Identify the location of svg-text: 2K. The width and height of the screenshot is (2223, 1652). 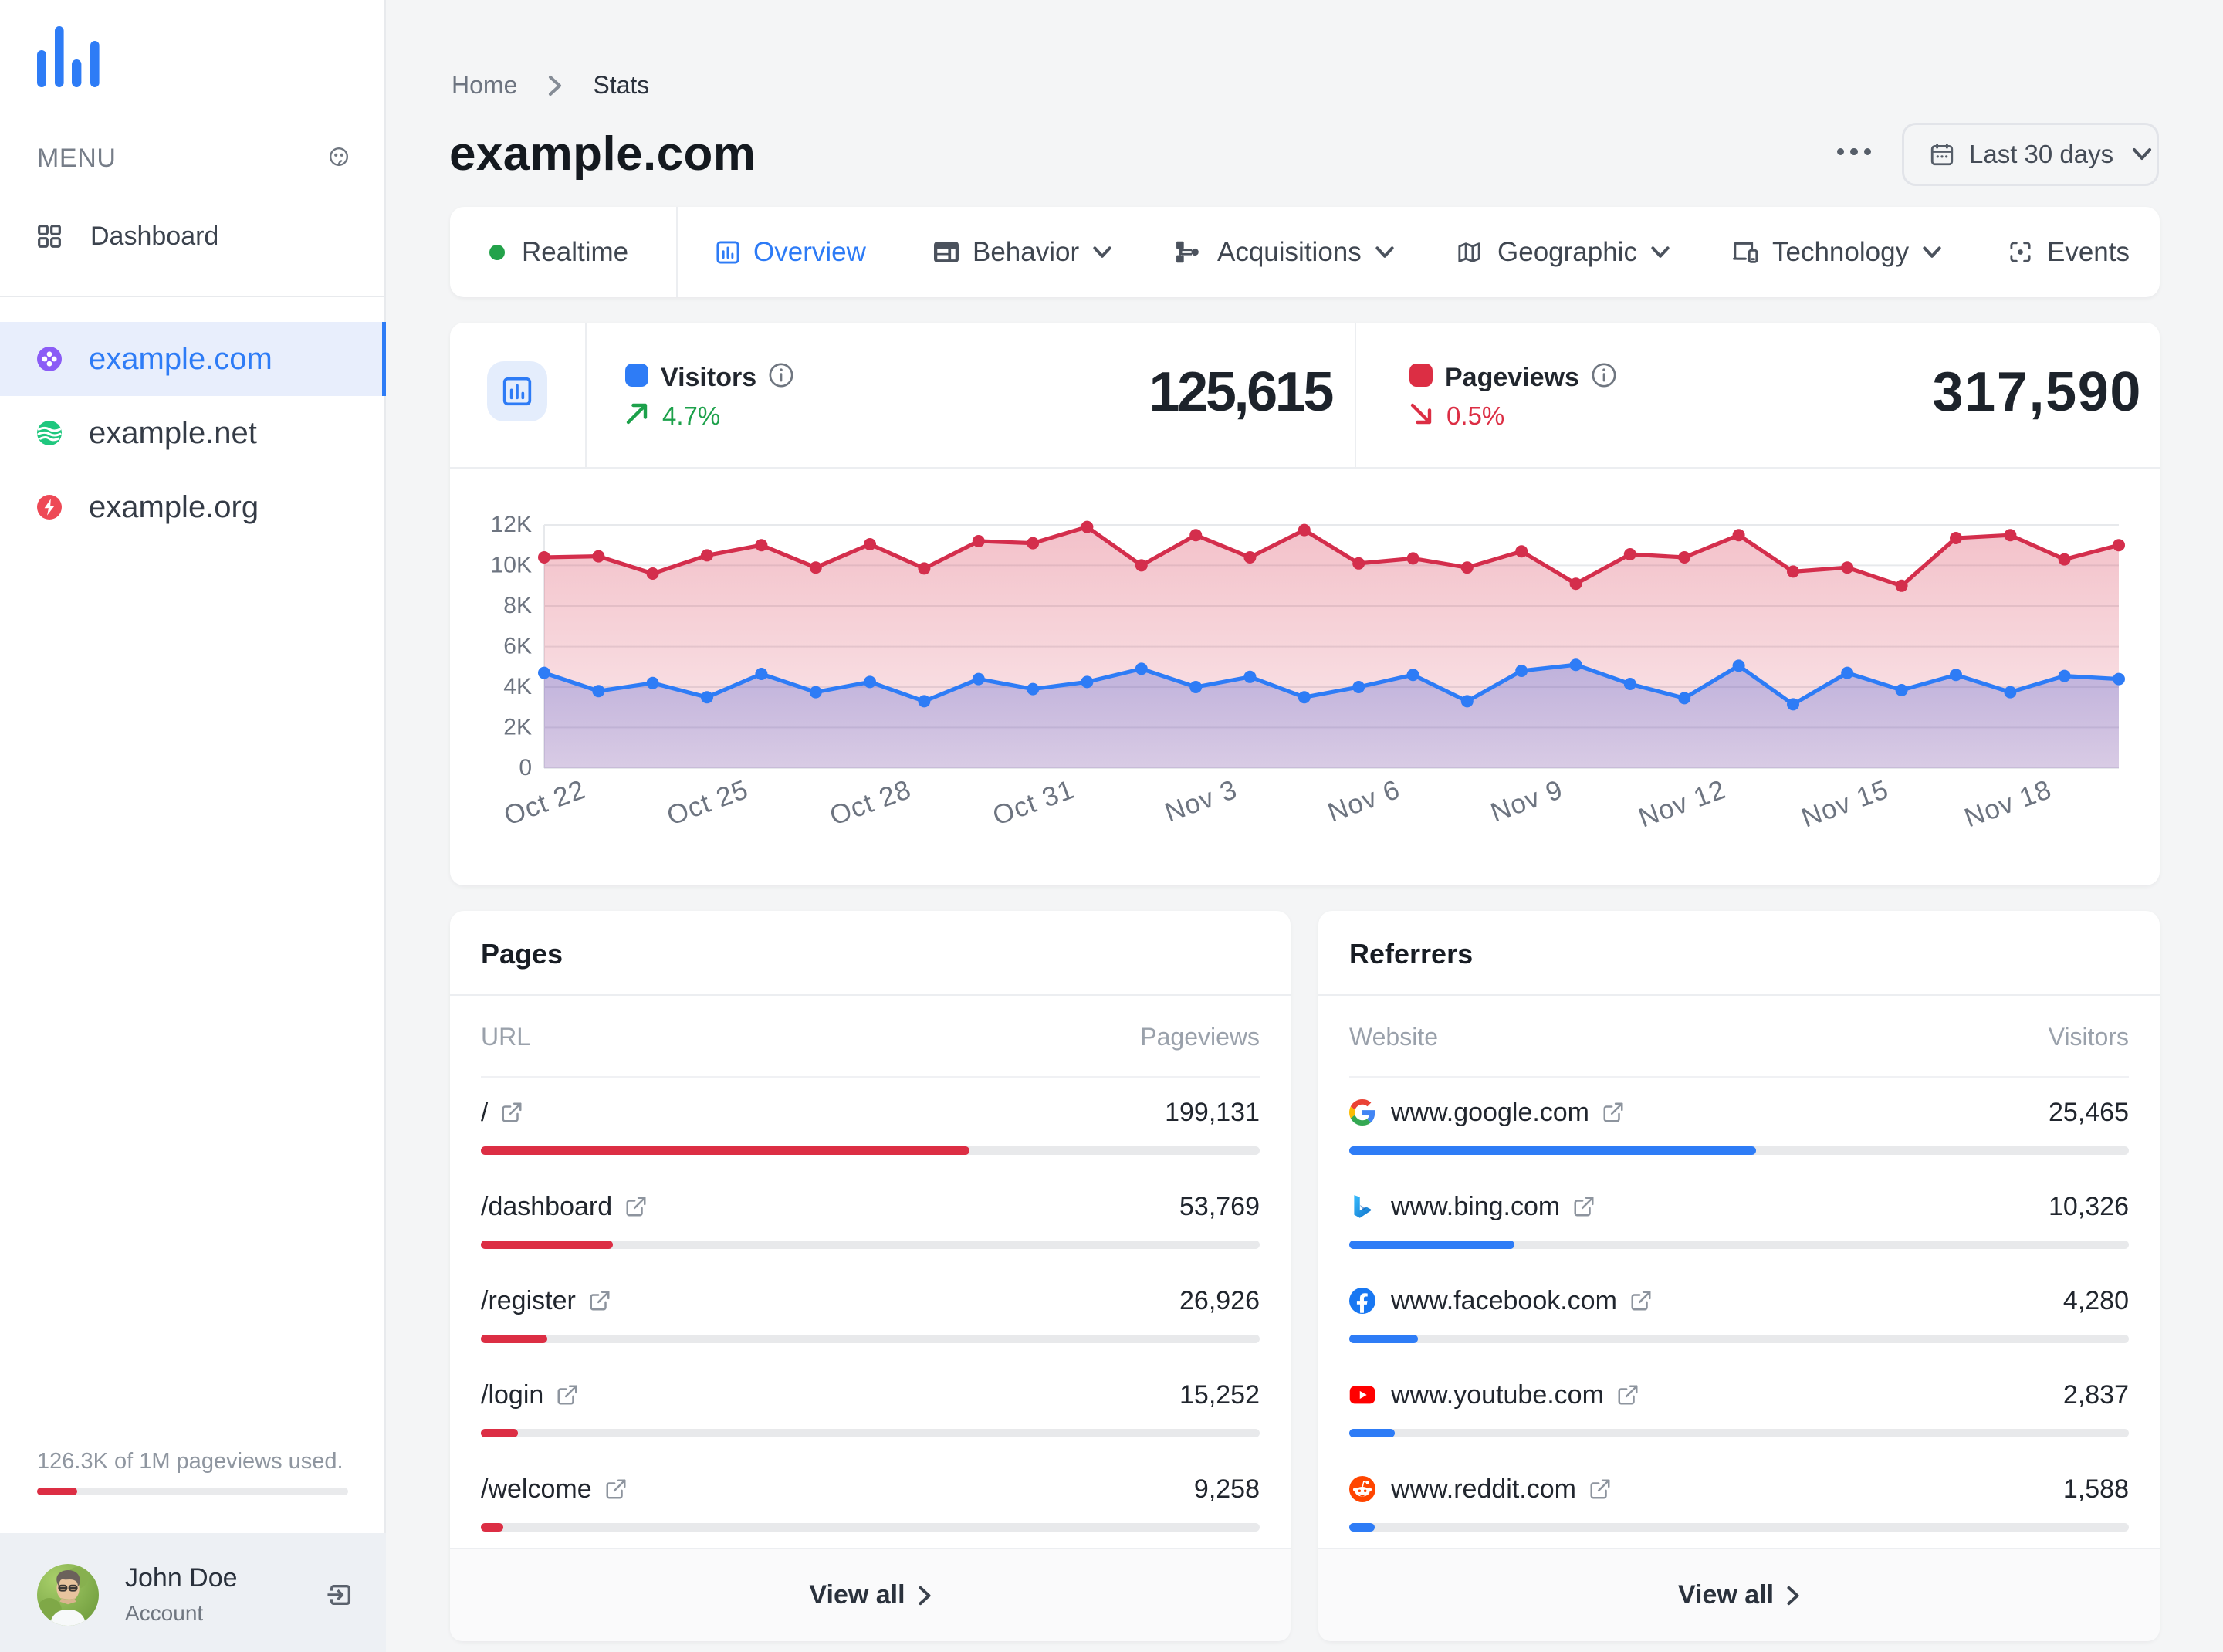
(517, 727).